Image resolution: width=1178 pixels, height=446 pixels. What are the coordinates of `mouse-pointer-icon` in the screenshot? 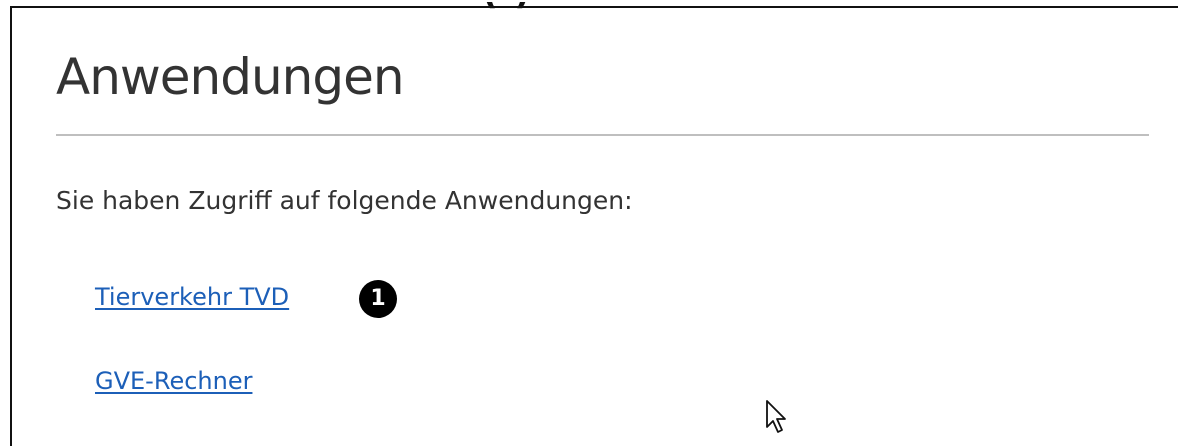 It's located at (776, 416).